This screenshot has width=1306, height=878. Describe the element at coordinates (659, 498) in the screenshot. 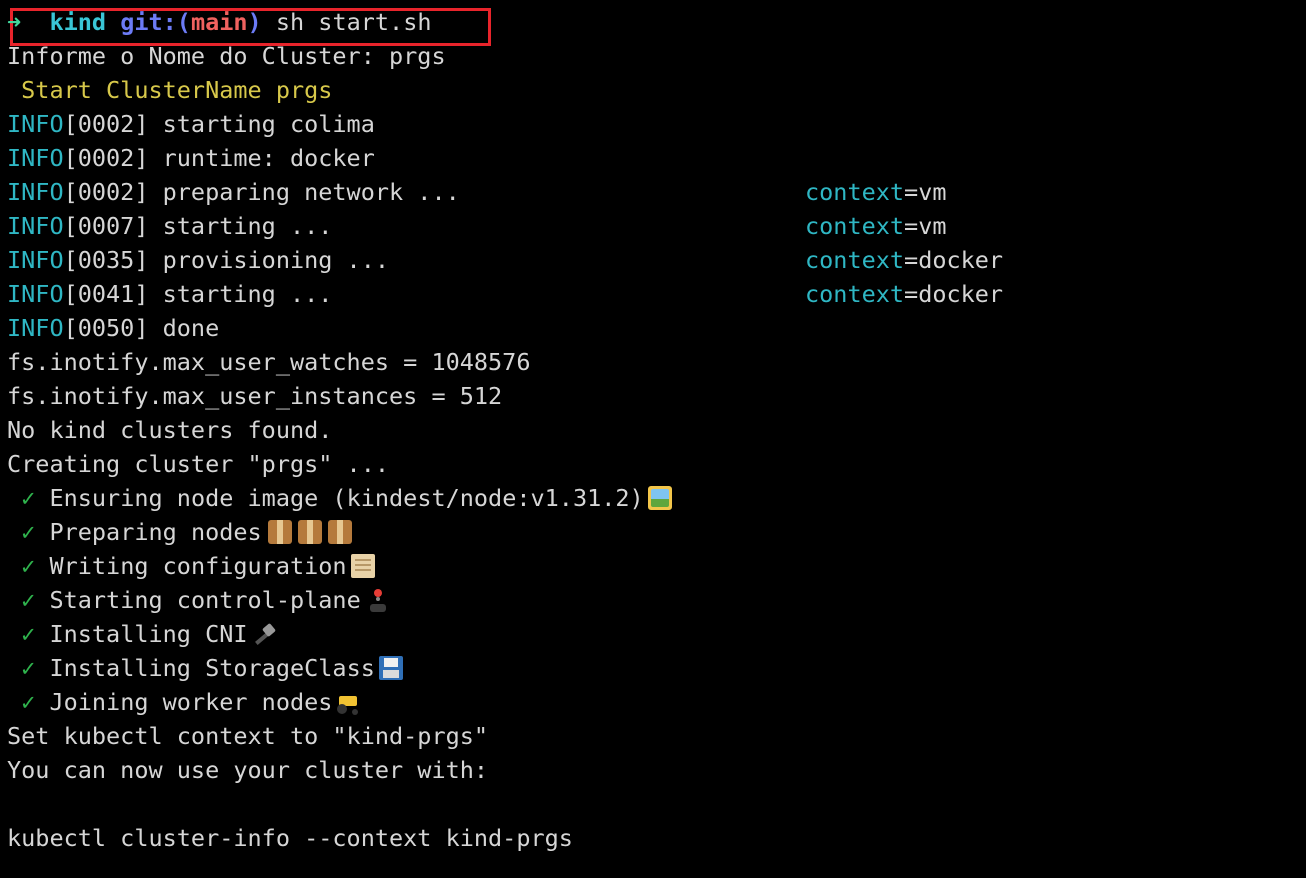

I see `framed-picture-icon` at that location.